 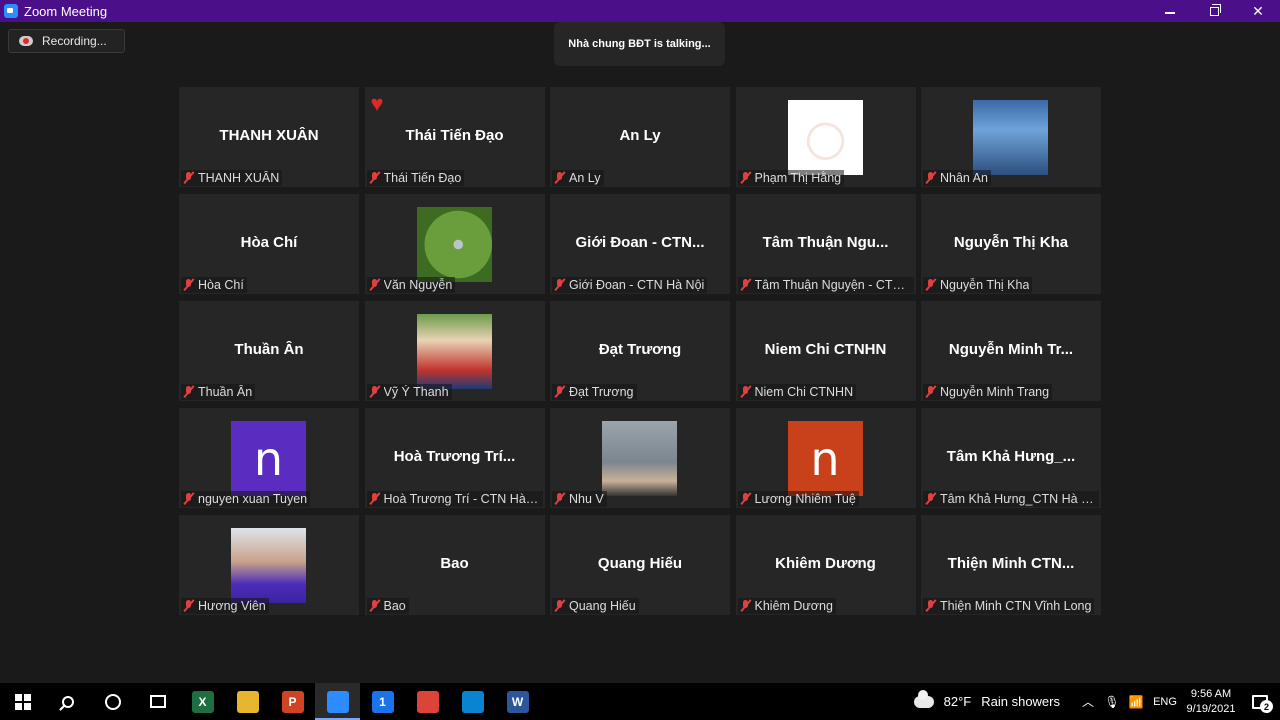 I want to click on participant-tile: n nguyen xuan Tuyen, so click(x=269, y=458).